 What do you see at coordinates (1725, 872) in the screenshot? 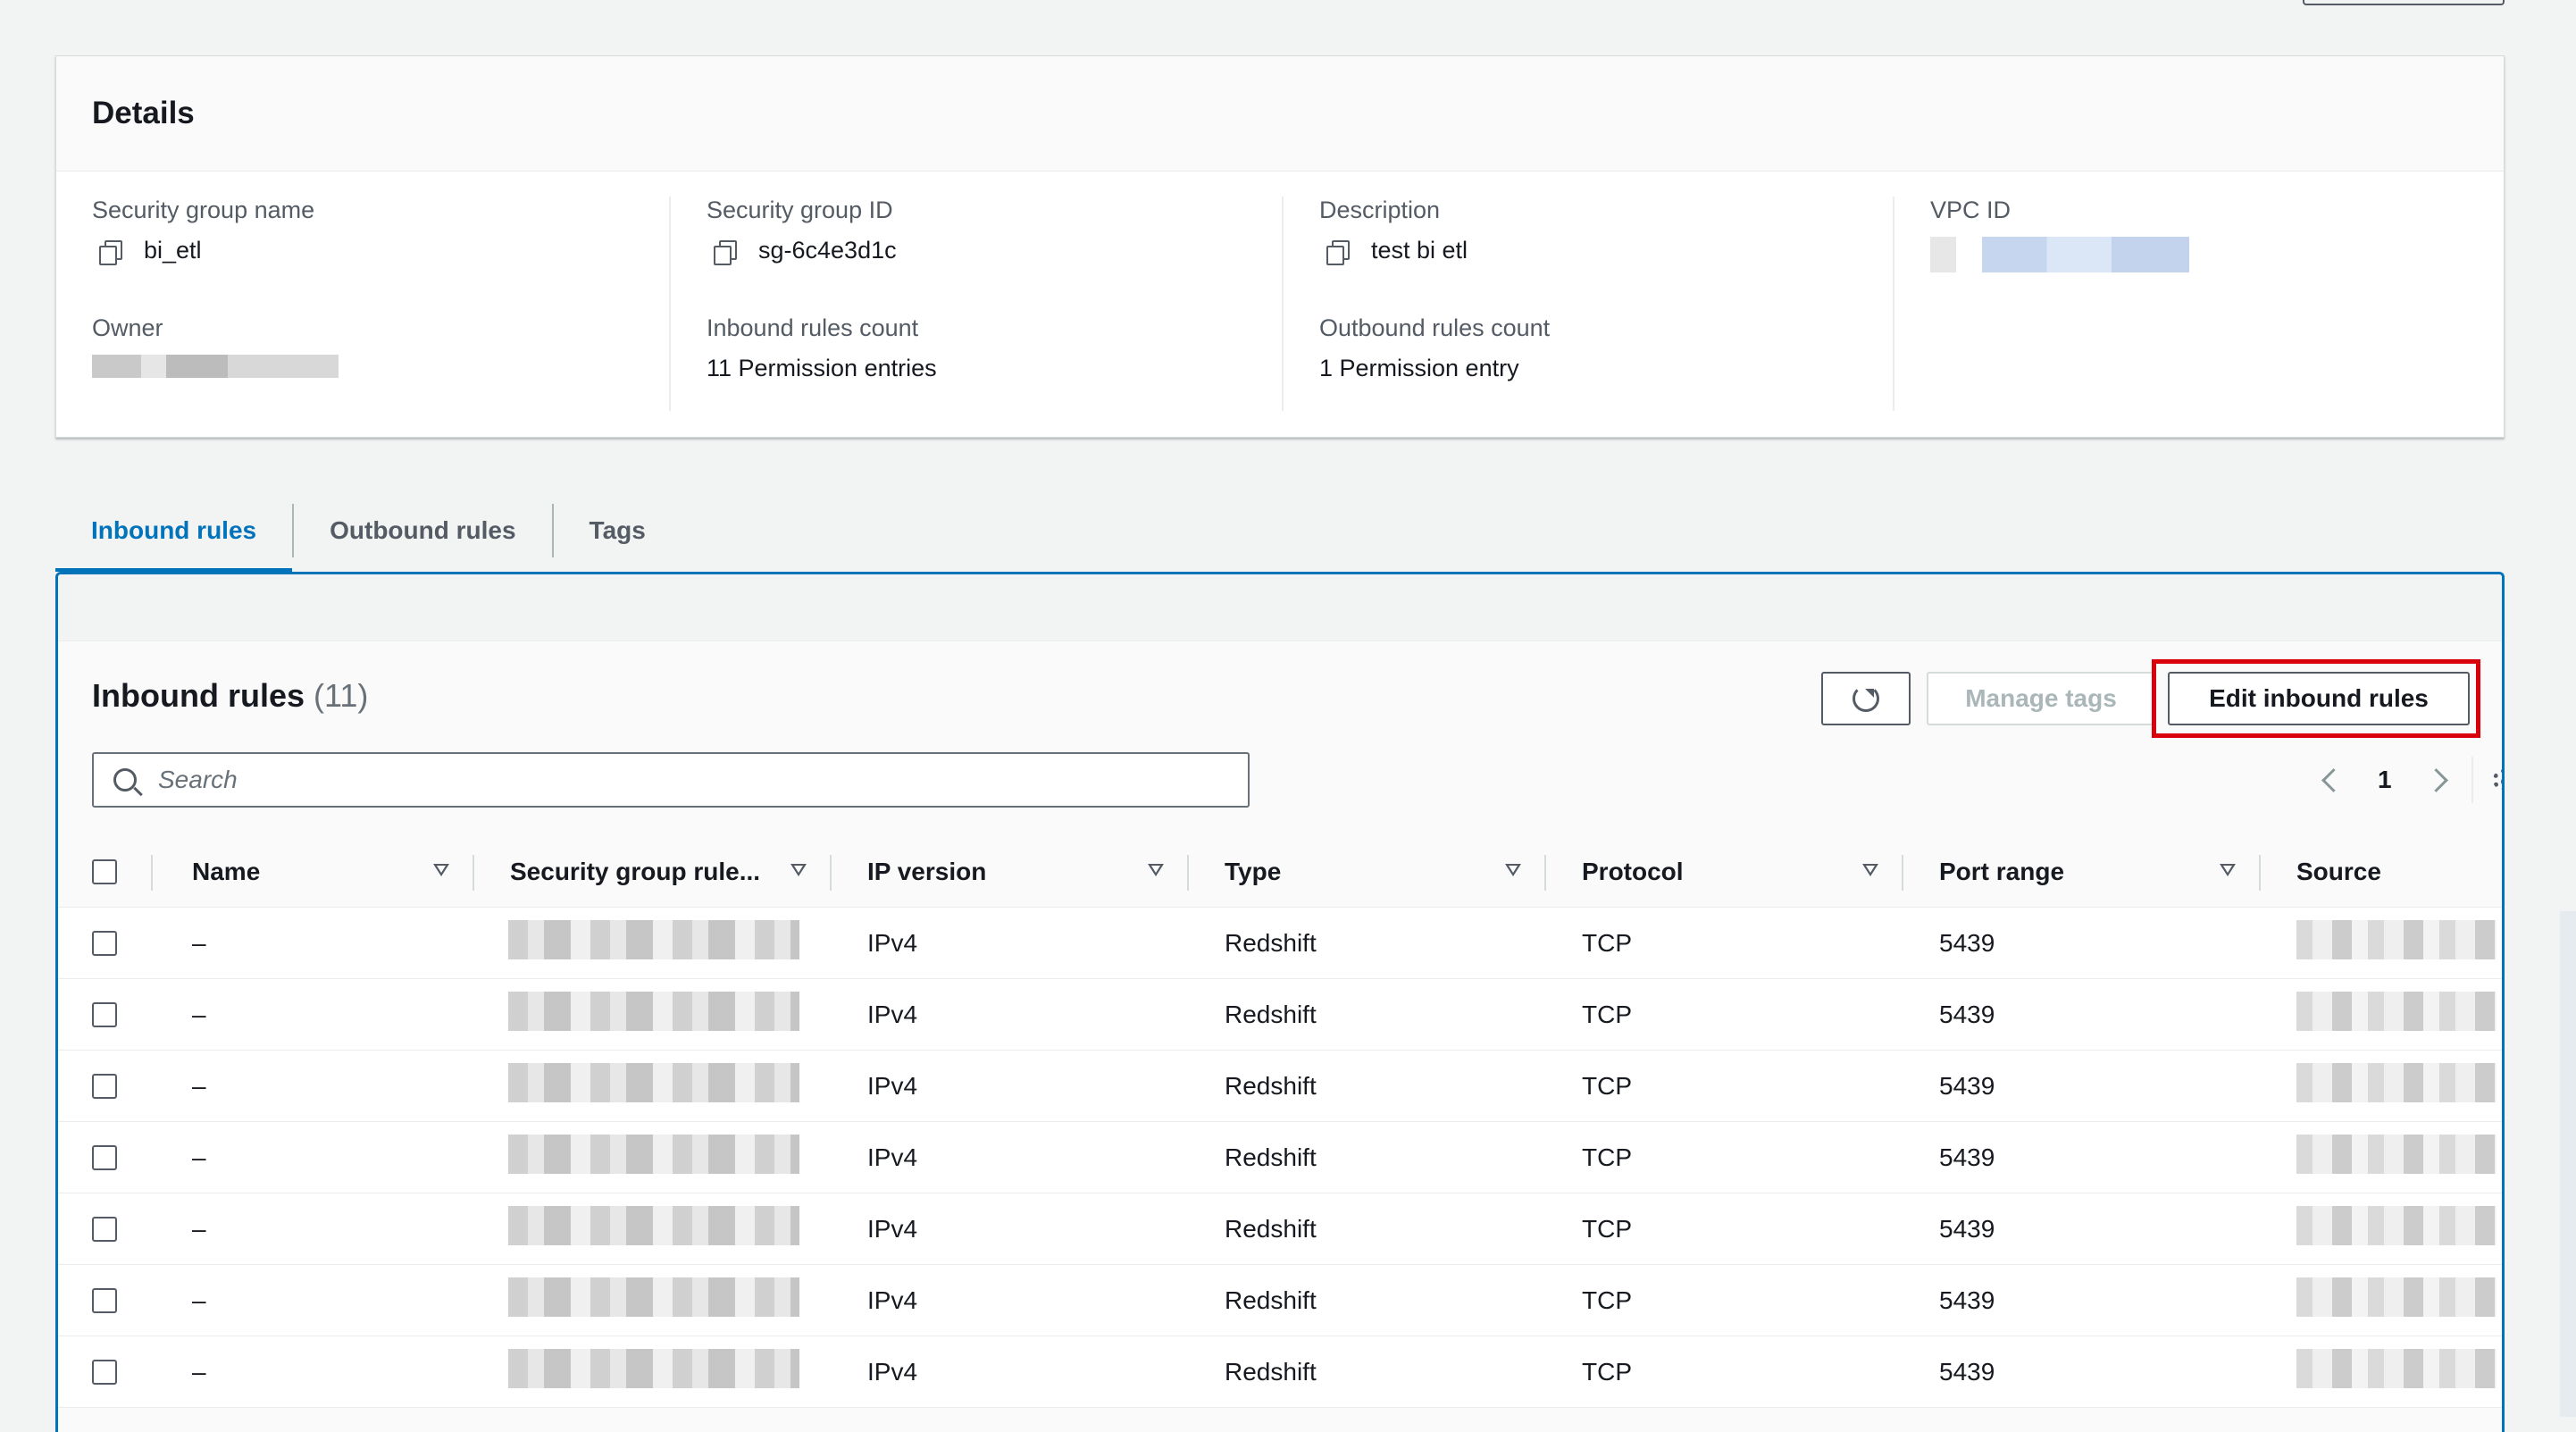
I see `column-header-protocol: Protocol` at bounding box center [1725, 872].